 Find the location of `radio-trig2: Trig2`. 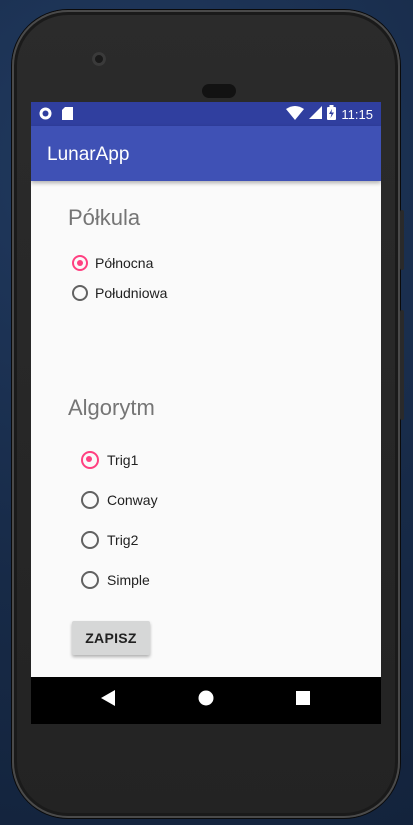

radio-trig2: Trig2 is located at coordinates (109, 540).